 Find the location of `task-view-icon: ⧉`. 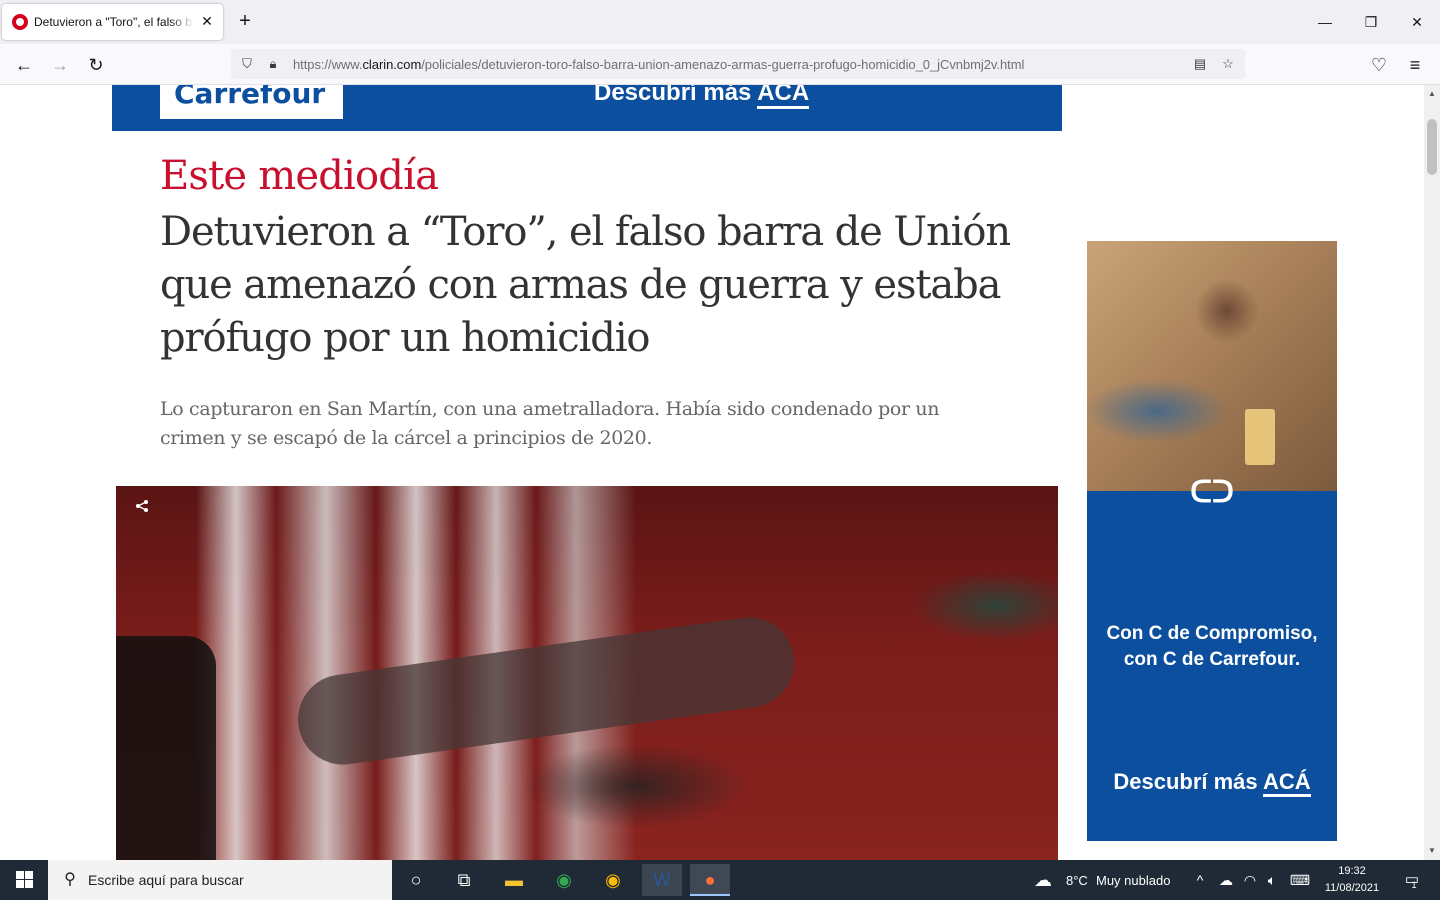

task-view-icon: ⧉ is located at coordinates (464, 880).